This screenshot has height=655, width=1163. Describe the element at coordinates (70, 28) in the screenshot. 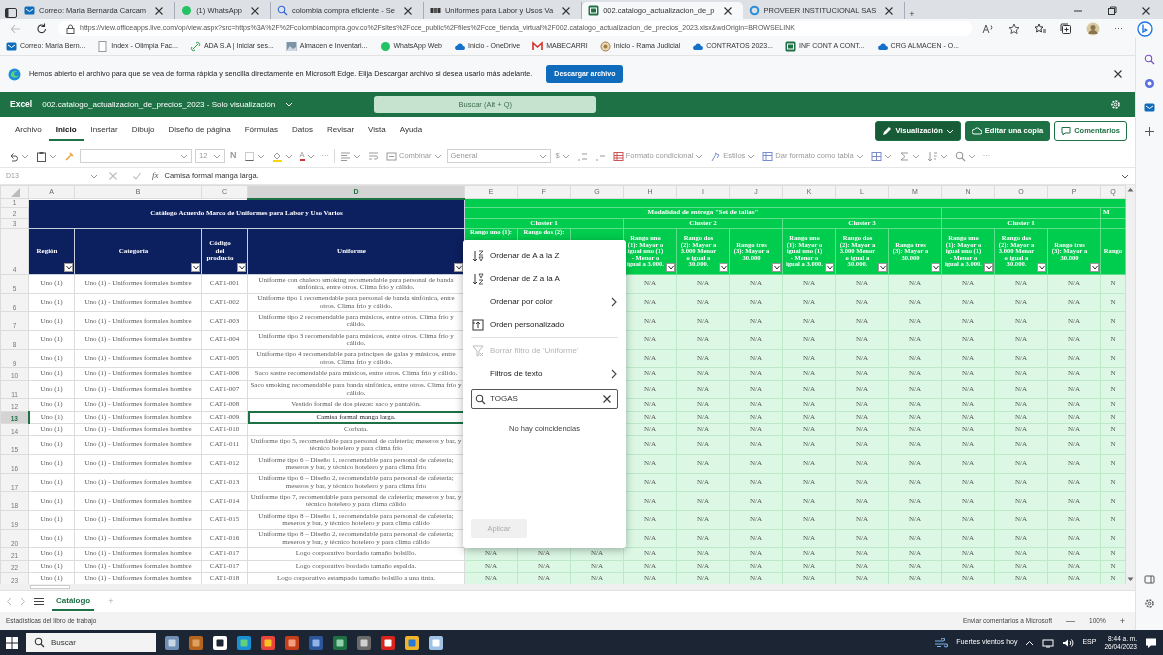

I see `lock-icon` at that location.